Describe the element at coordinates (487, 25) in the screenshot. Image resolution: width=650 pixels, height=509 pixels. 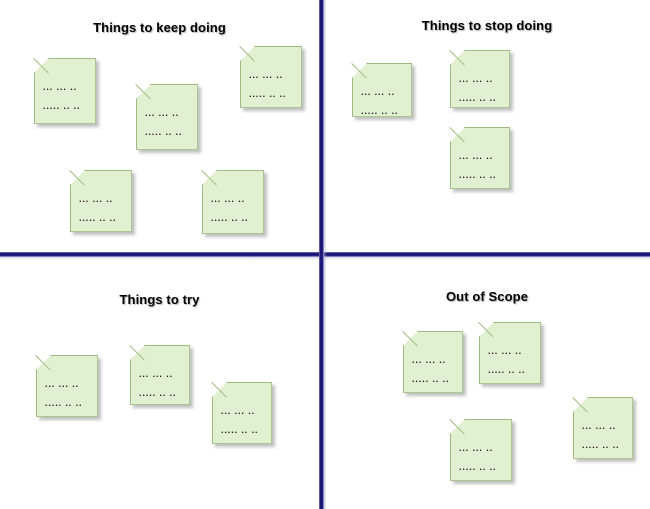
I see `quadrant-title-stop: Things to stop doing` at that location.